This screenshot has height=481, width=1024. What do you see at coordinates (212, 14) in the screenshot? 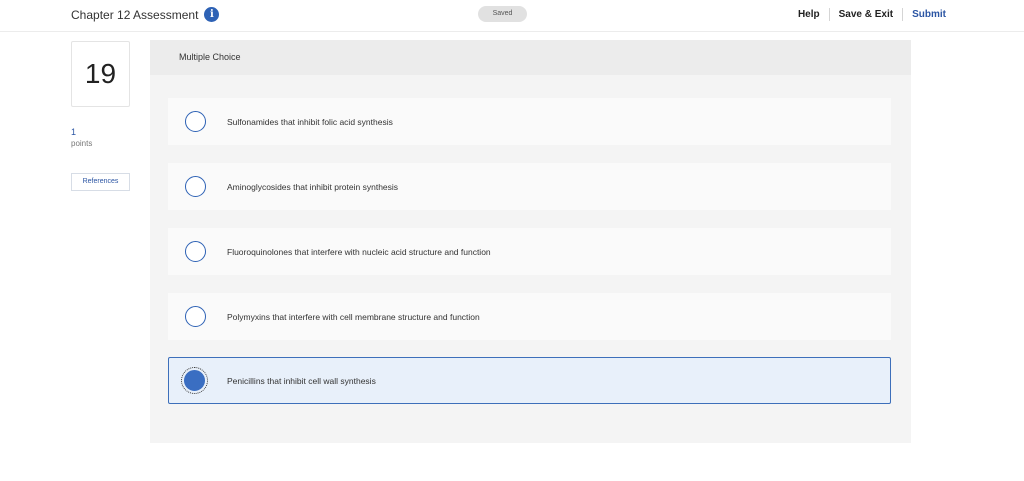
I see `info-icon: i` at bounding box center [212, 14].